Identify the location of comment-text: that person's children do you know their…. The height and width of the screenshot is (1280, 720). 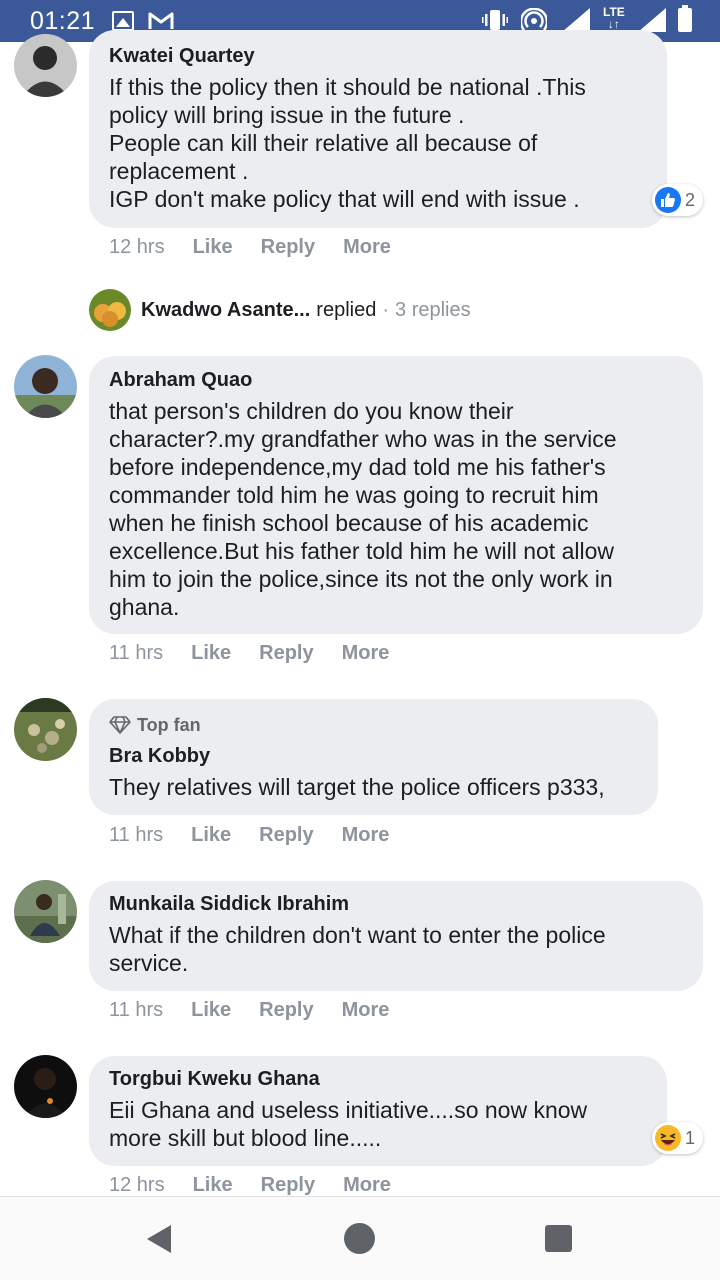
(363, 509).